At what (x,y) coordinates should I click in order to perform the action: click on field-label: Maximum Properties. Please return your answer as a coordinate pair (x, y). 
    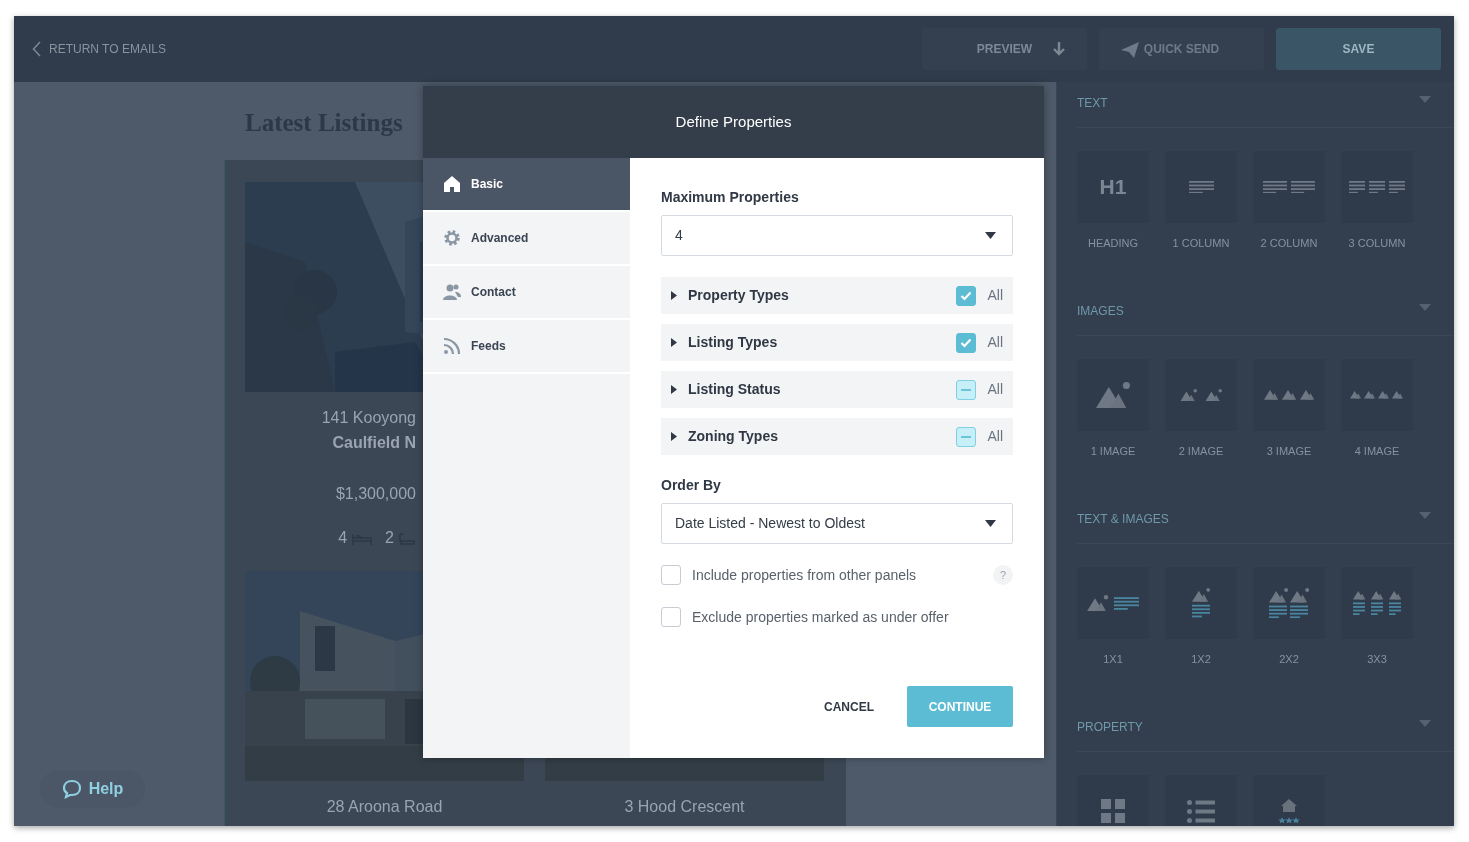
    Looking at the image, I should click on (730, 197).